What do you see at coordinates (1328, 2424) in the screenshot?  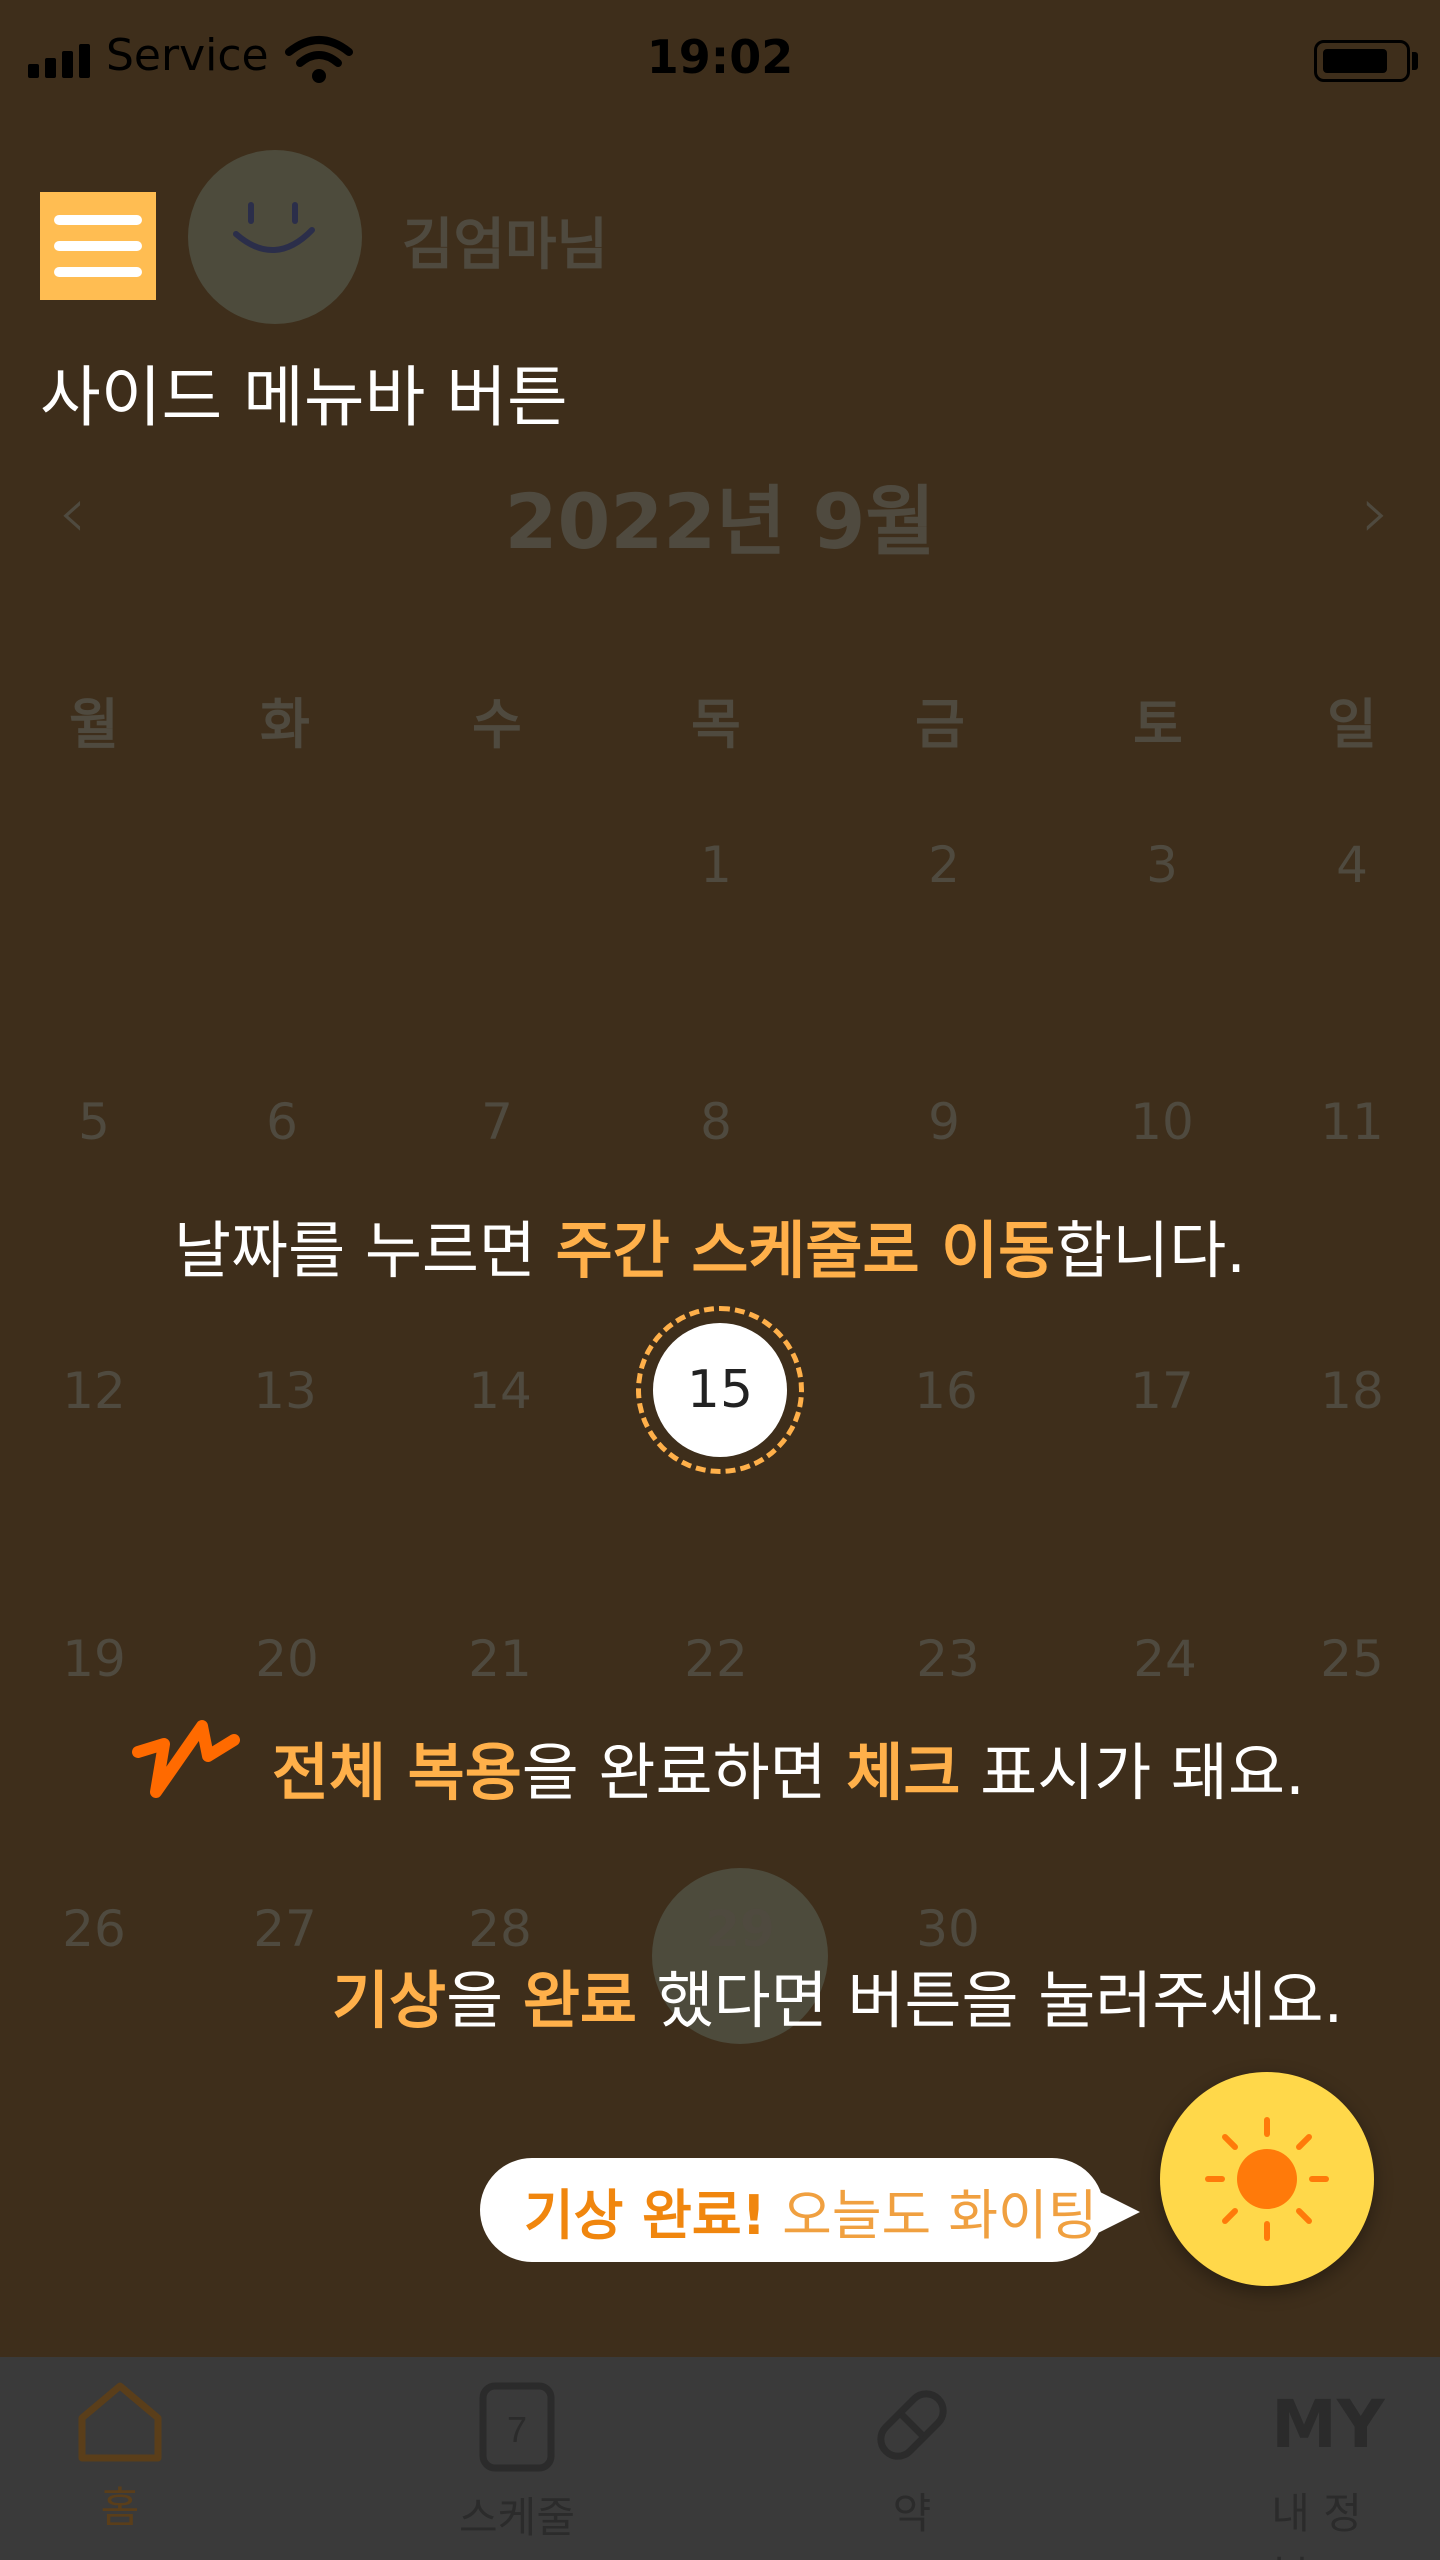 I see `my-icon: MY` at bounding box center [1328, 2424].